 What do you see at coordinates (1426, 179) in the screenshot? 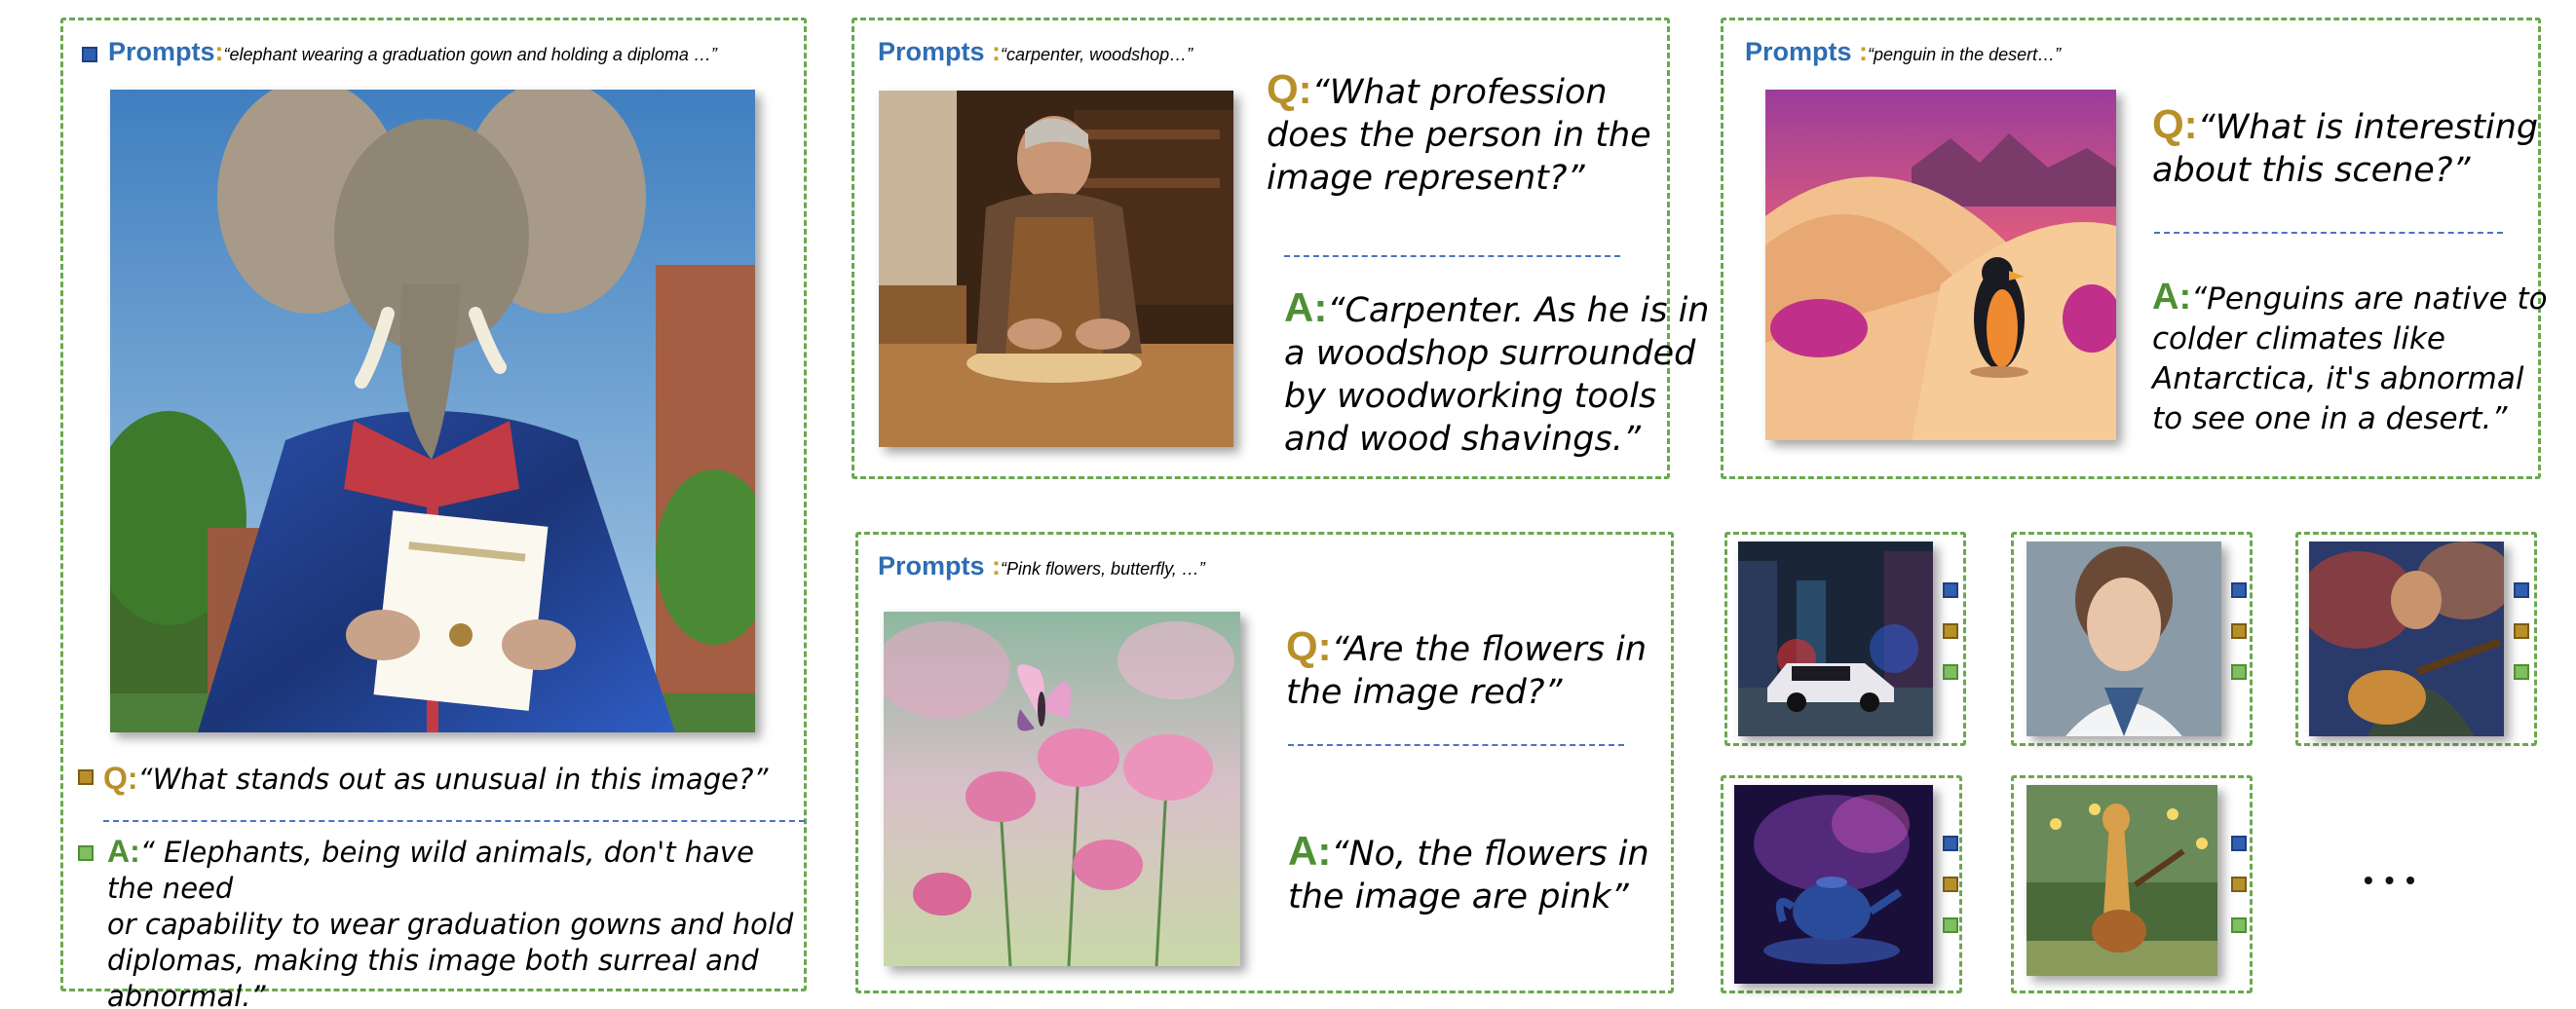
I see `question-line: image represent?”` at bounding box center [1426, 179].